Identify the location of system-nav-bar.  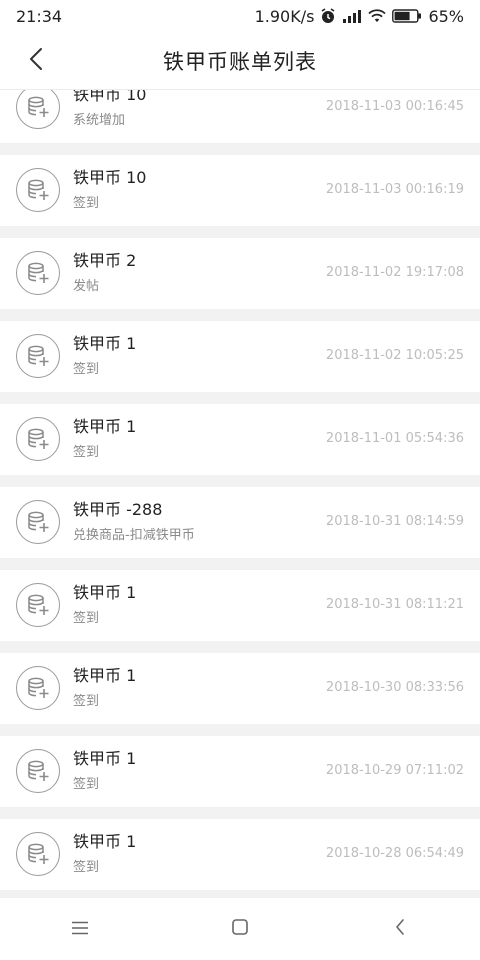
(240, 929).